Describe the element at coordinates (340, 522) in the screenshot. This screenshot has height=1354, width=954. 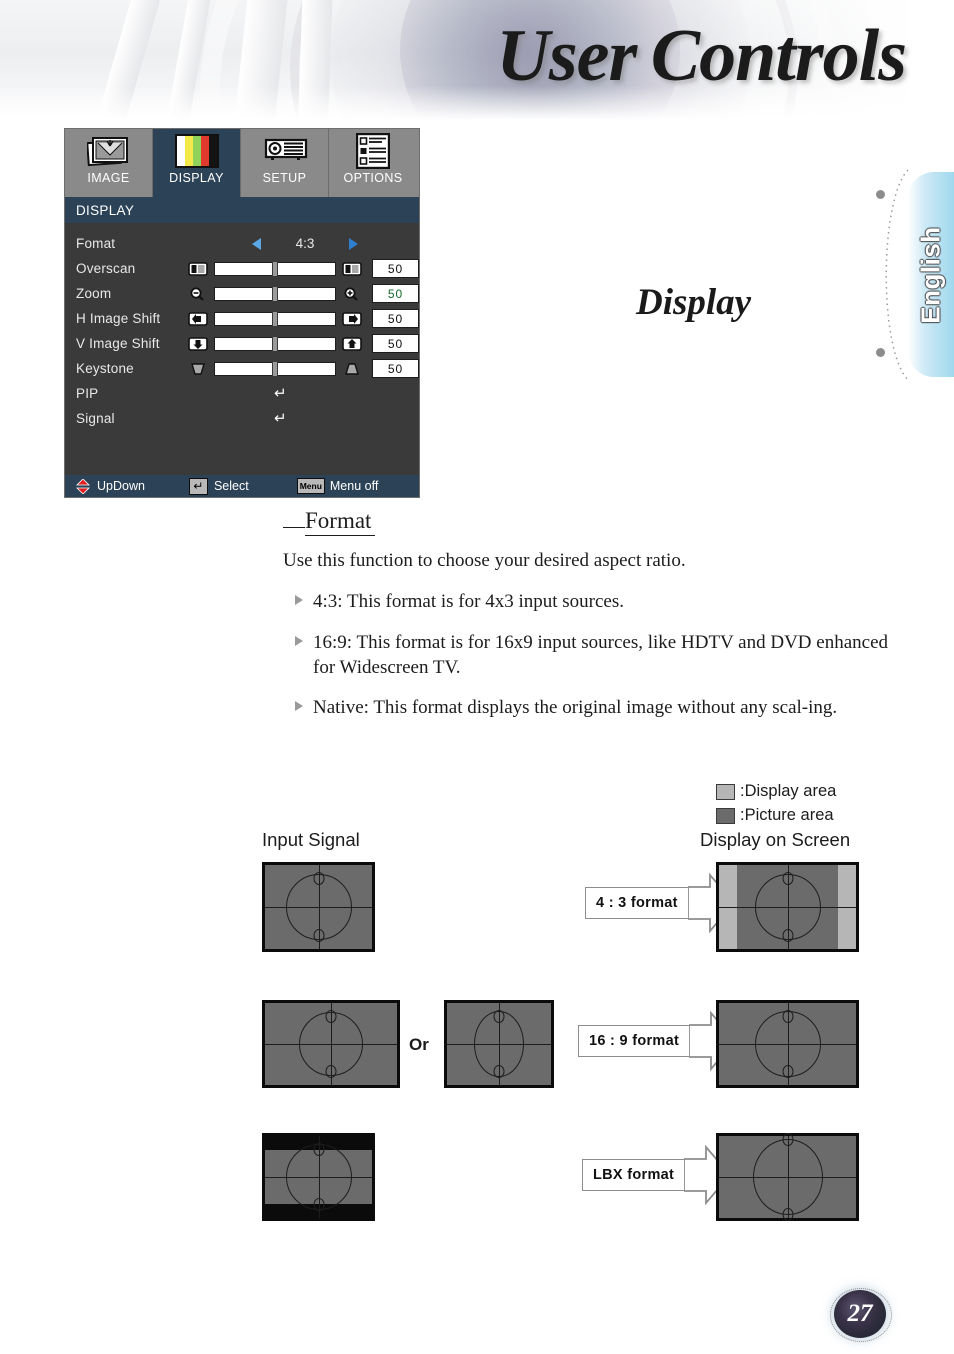
I see `body-heading: Format` at that location.